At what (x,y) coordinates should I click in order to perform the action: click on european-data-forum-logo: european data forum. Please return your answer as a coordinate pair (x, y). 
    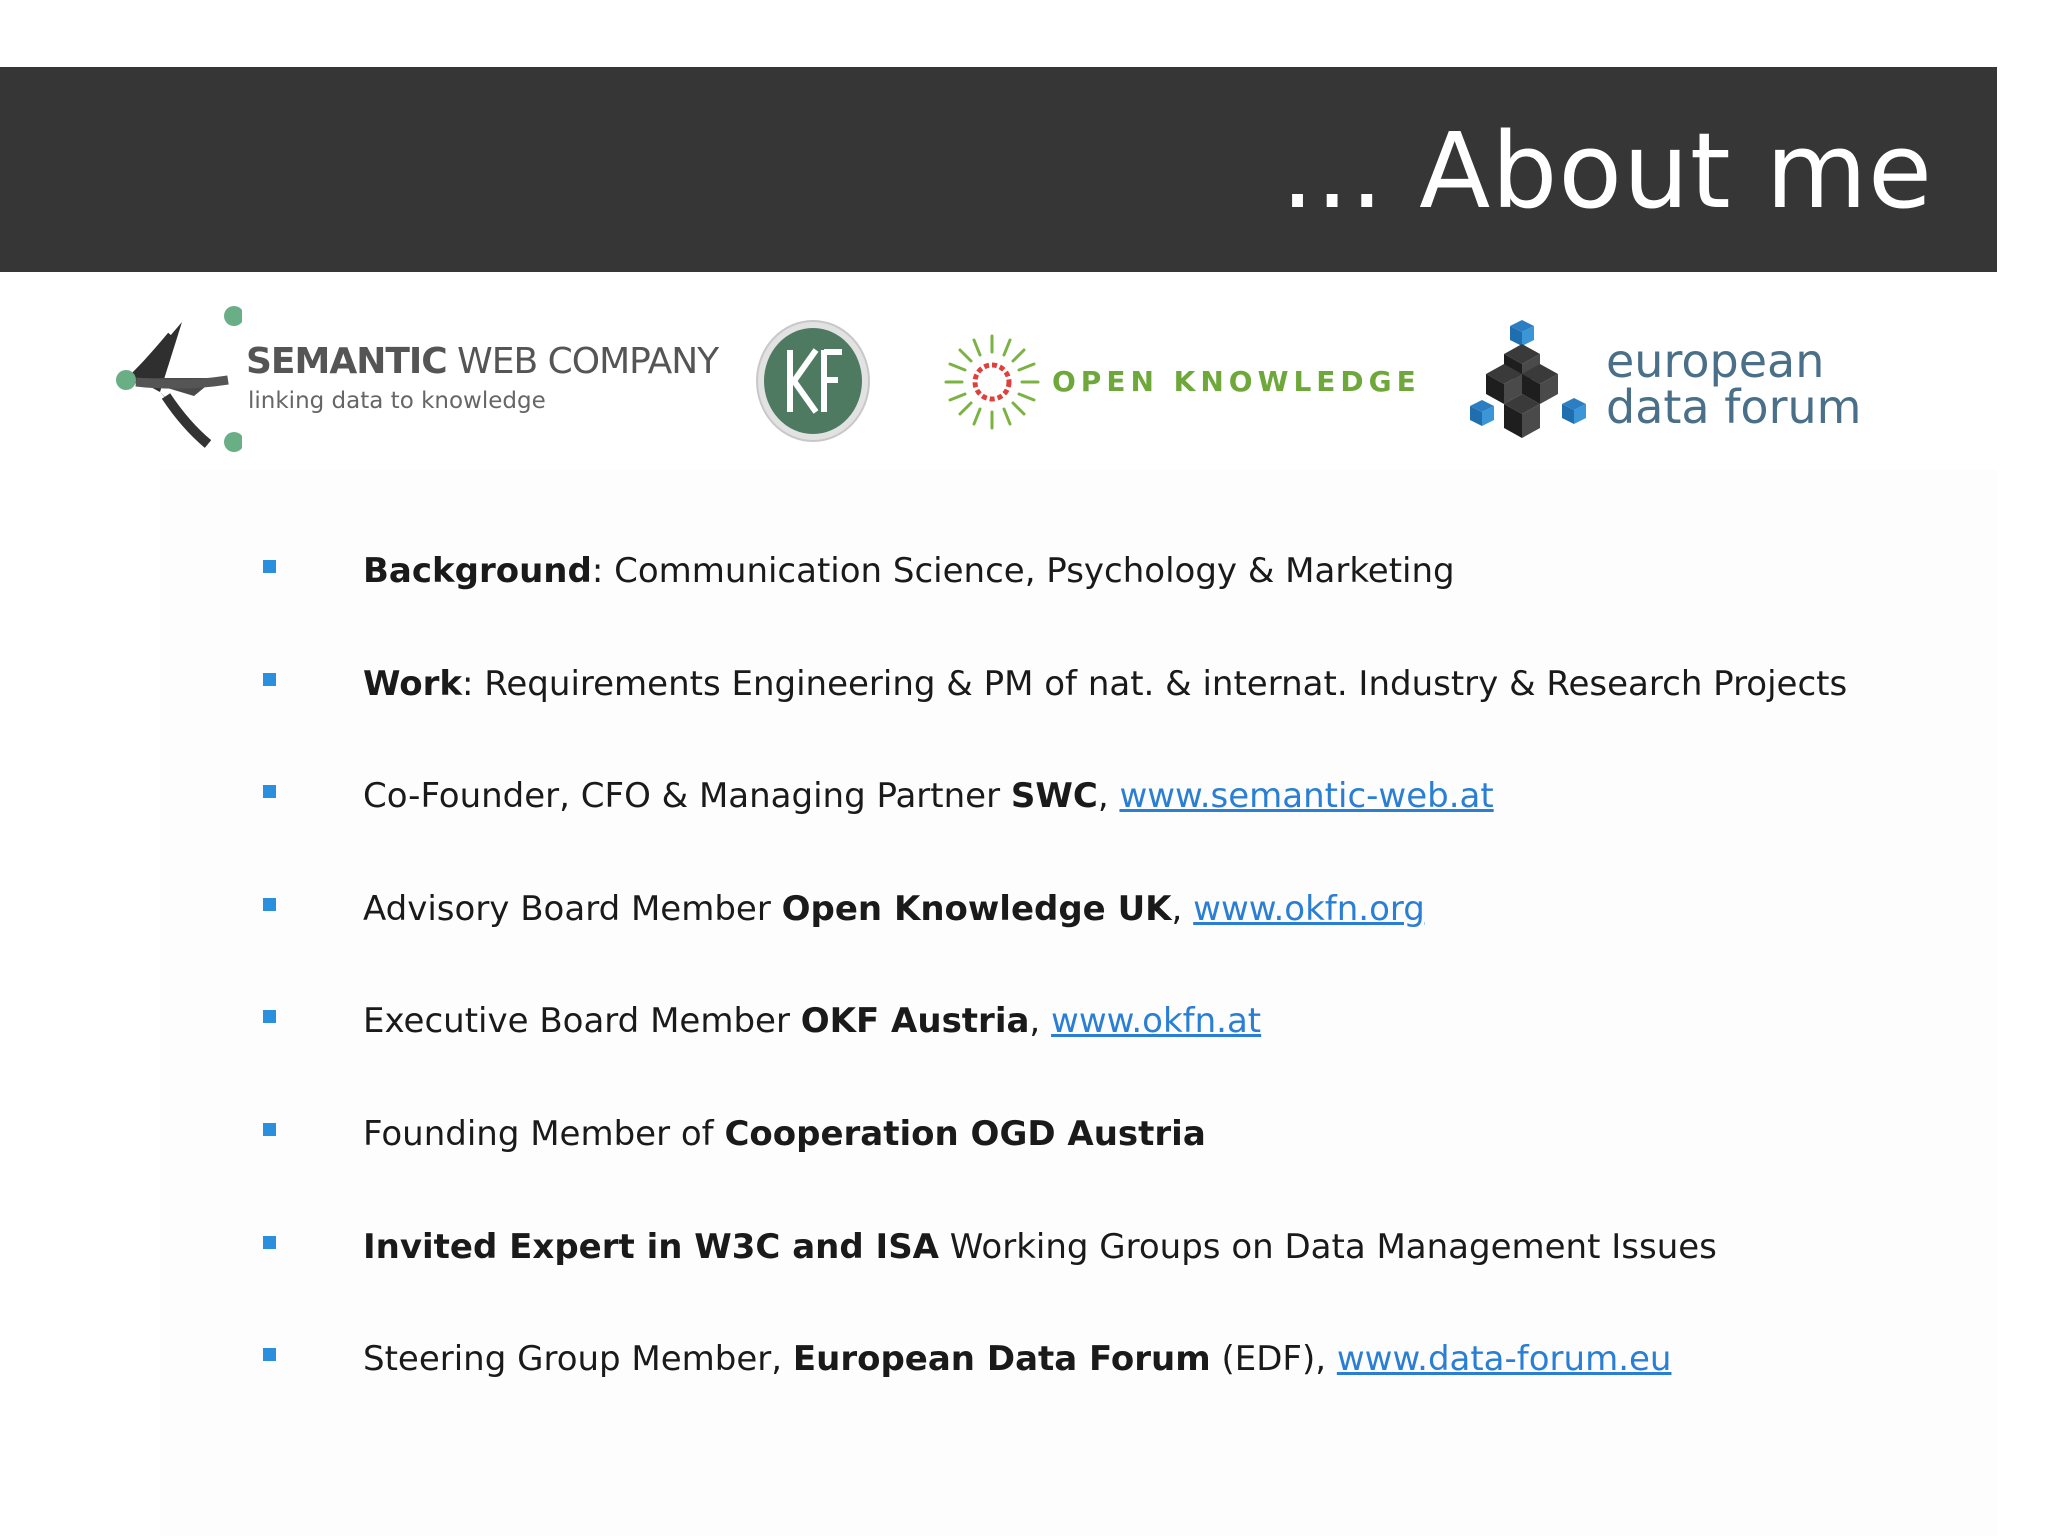
    Looking at the image, I should click on (1658, 384).